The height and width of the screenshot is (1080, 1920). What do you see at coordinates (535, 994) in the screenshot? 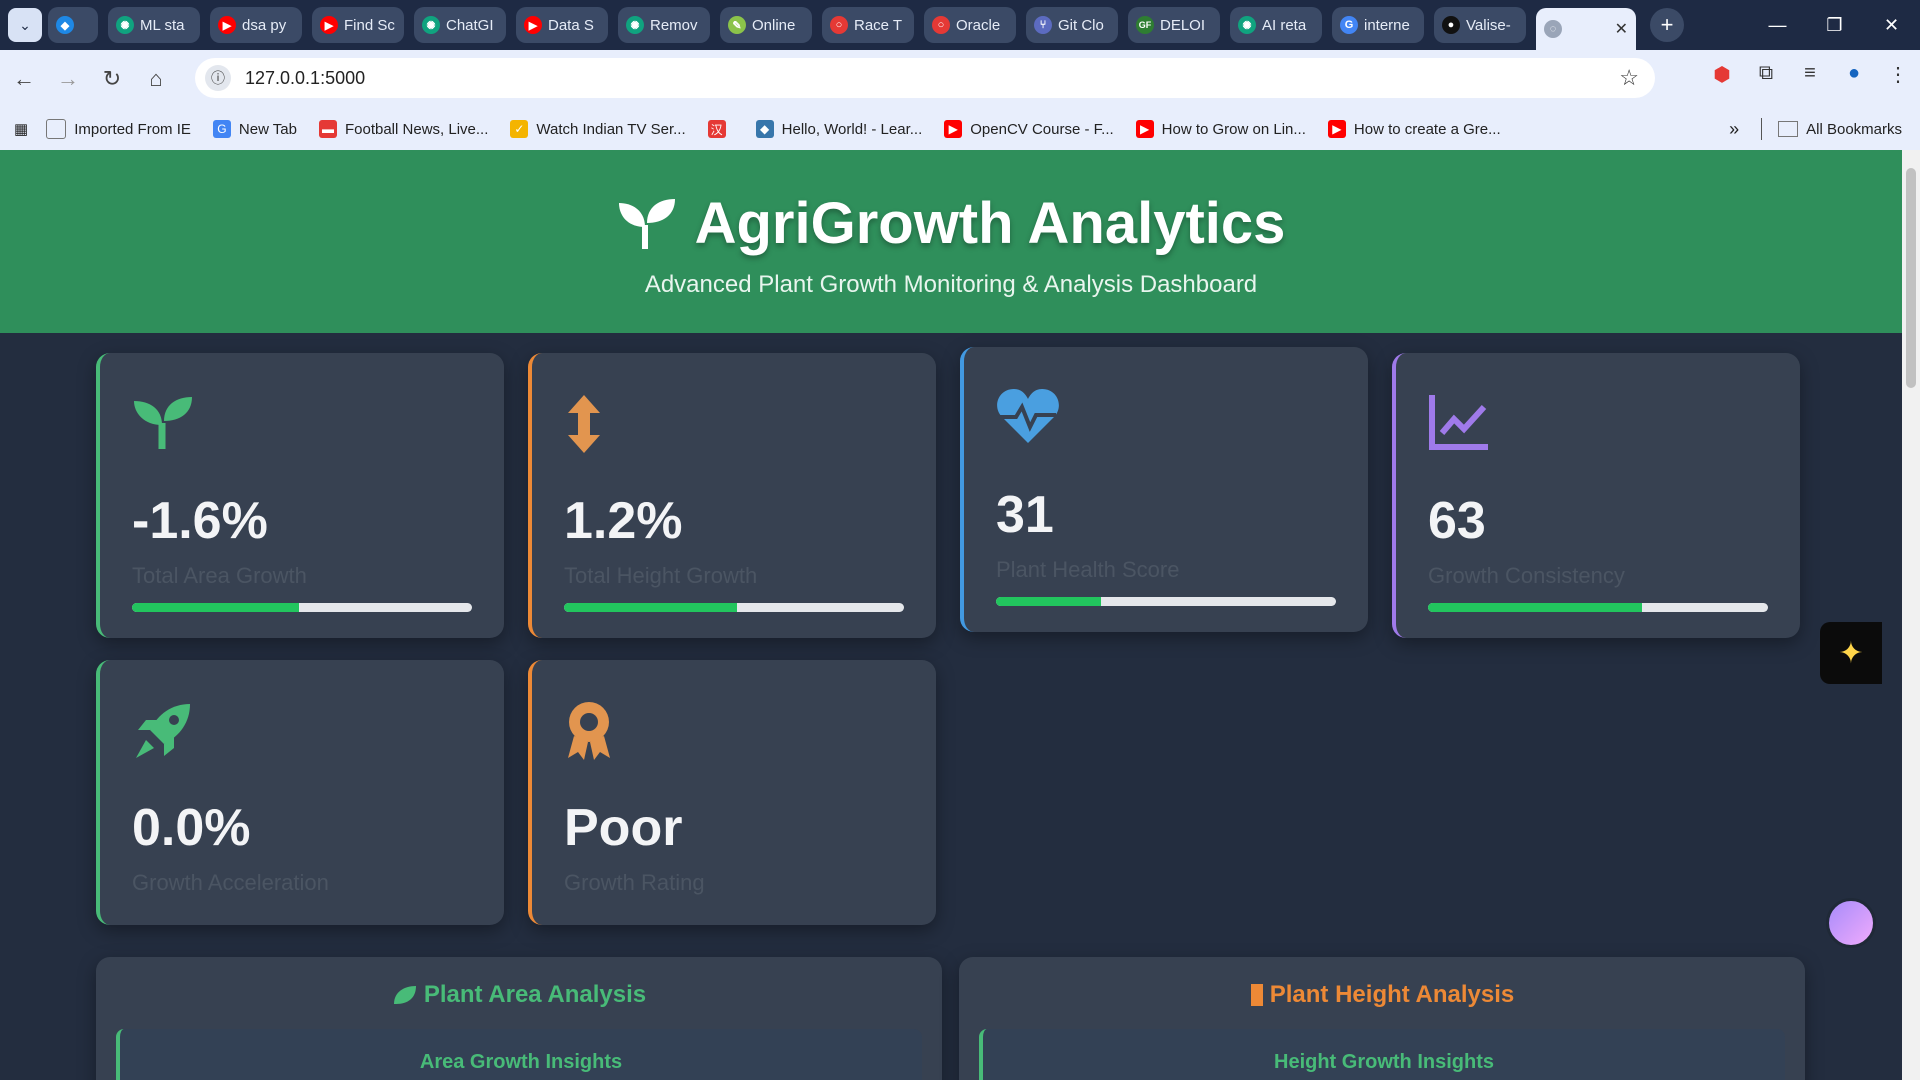
I see `panel-title-text: Plant Area Analysis` at bounding box center [535, 994].